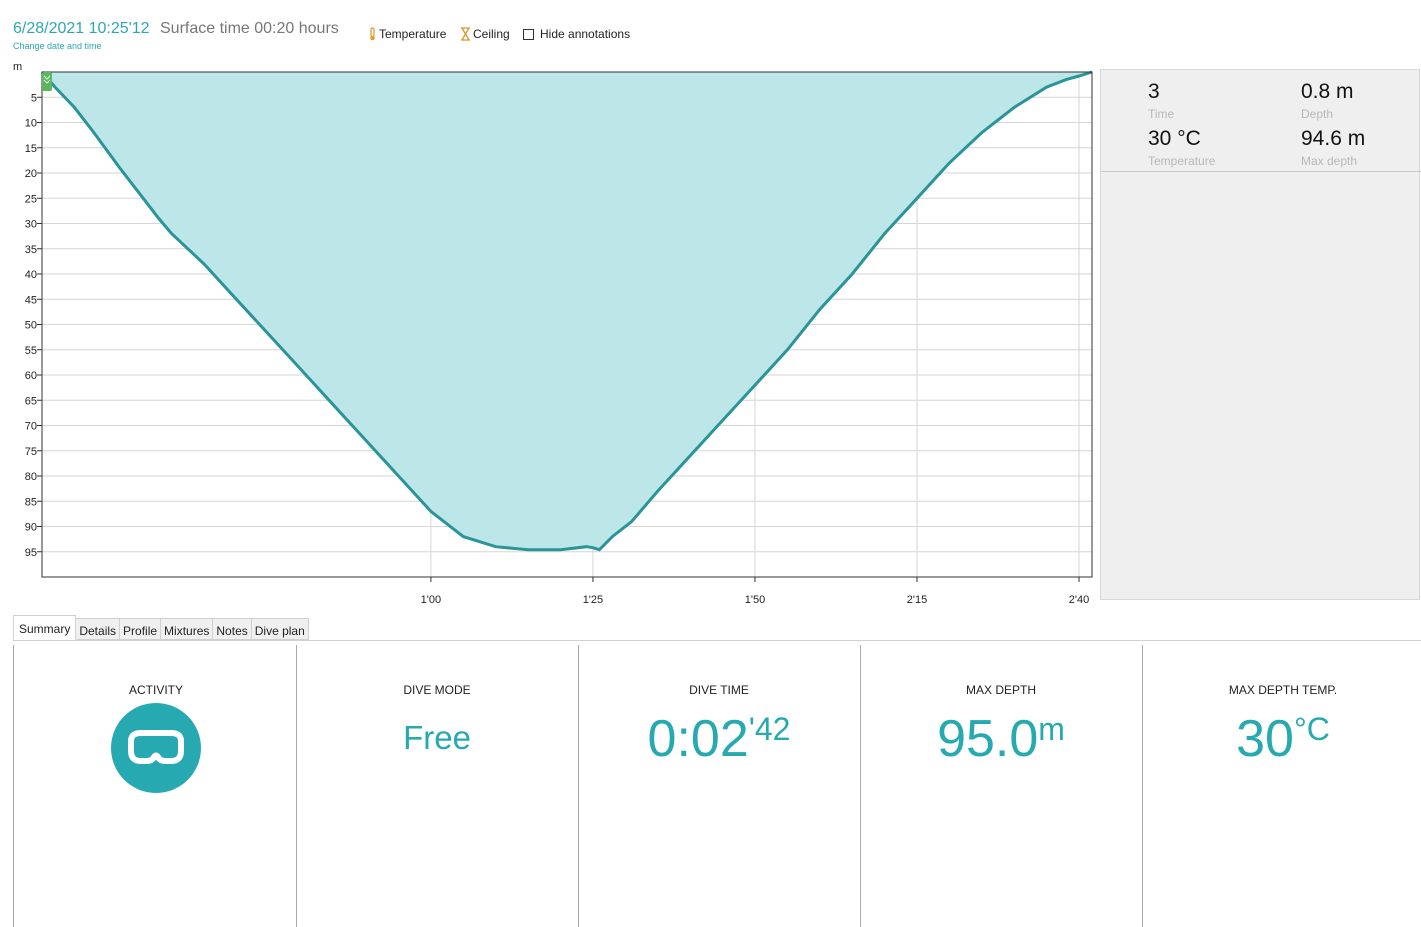  What do you see at coordinates (156, 748) in the screenshot?
I see `snorkel-mask-icon` at bounding box center [156, 748].